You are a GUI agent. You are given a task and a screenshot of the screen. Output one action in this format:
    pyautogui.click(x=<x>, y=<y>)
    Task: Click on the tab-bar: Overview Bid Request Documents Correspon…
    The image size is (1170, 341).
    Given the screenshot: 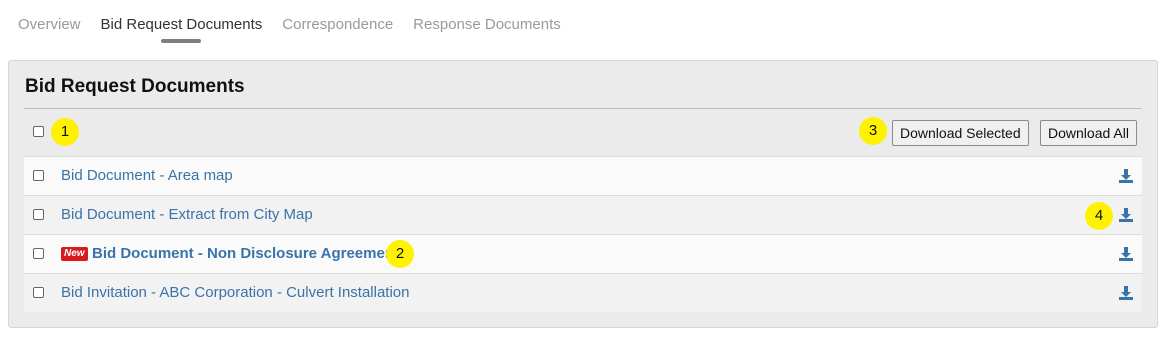 What is the action you would take?
    pyautogui.click(x=299, y=30)
    